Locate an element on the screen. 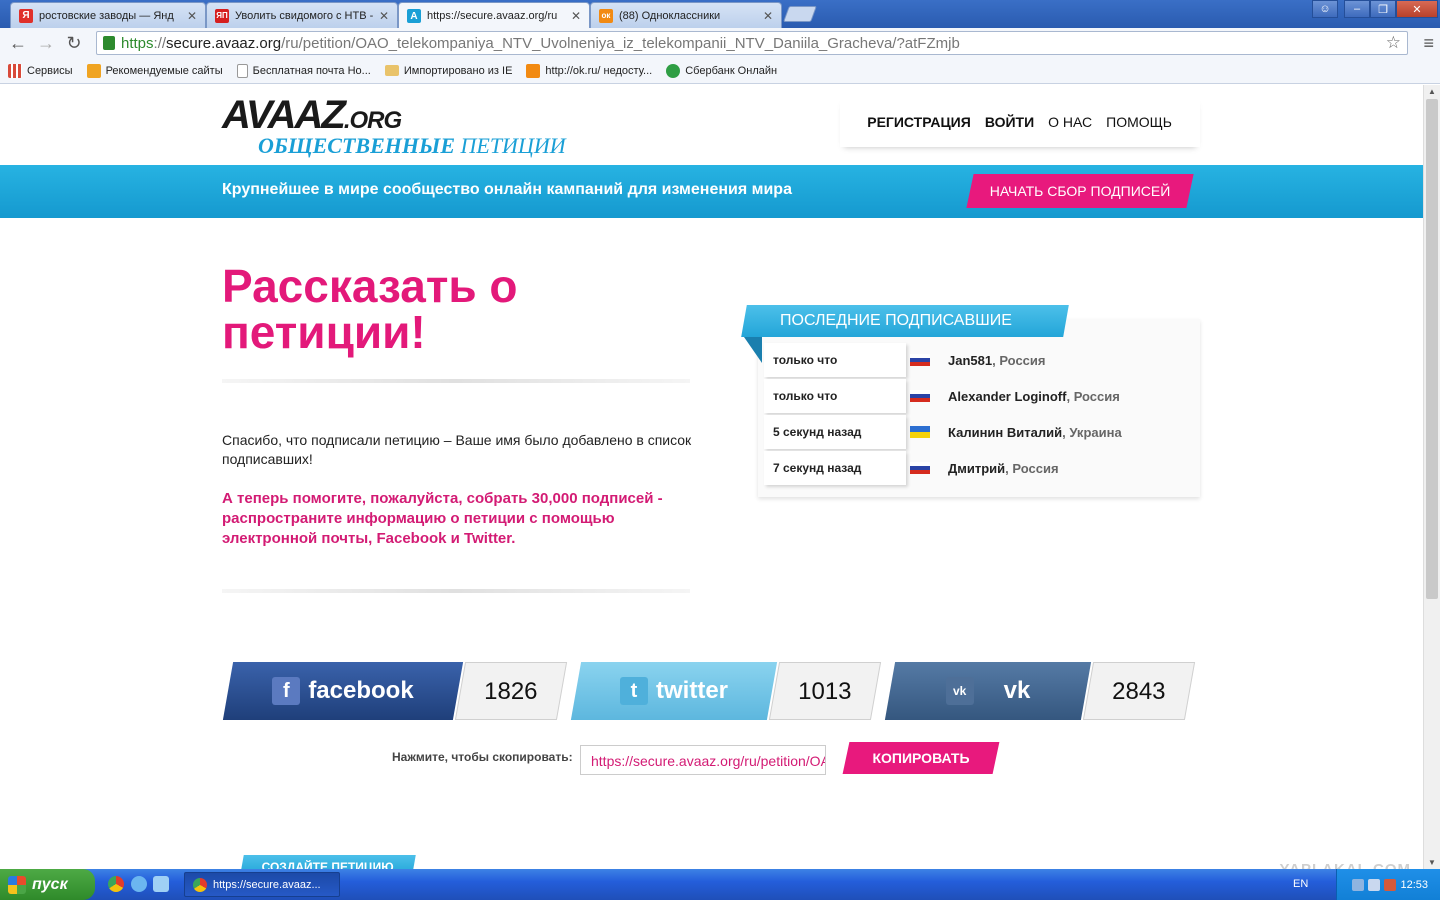 The height and width of the screenshot is (900, 1440). os-taskbar: пуск https://secure.avaaz... EN 12:53 is located at coordinates (720, 884).